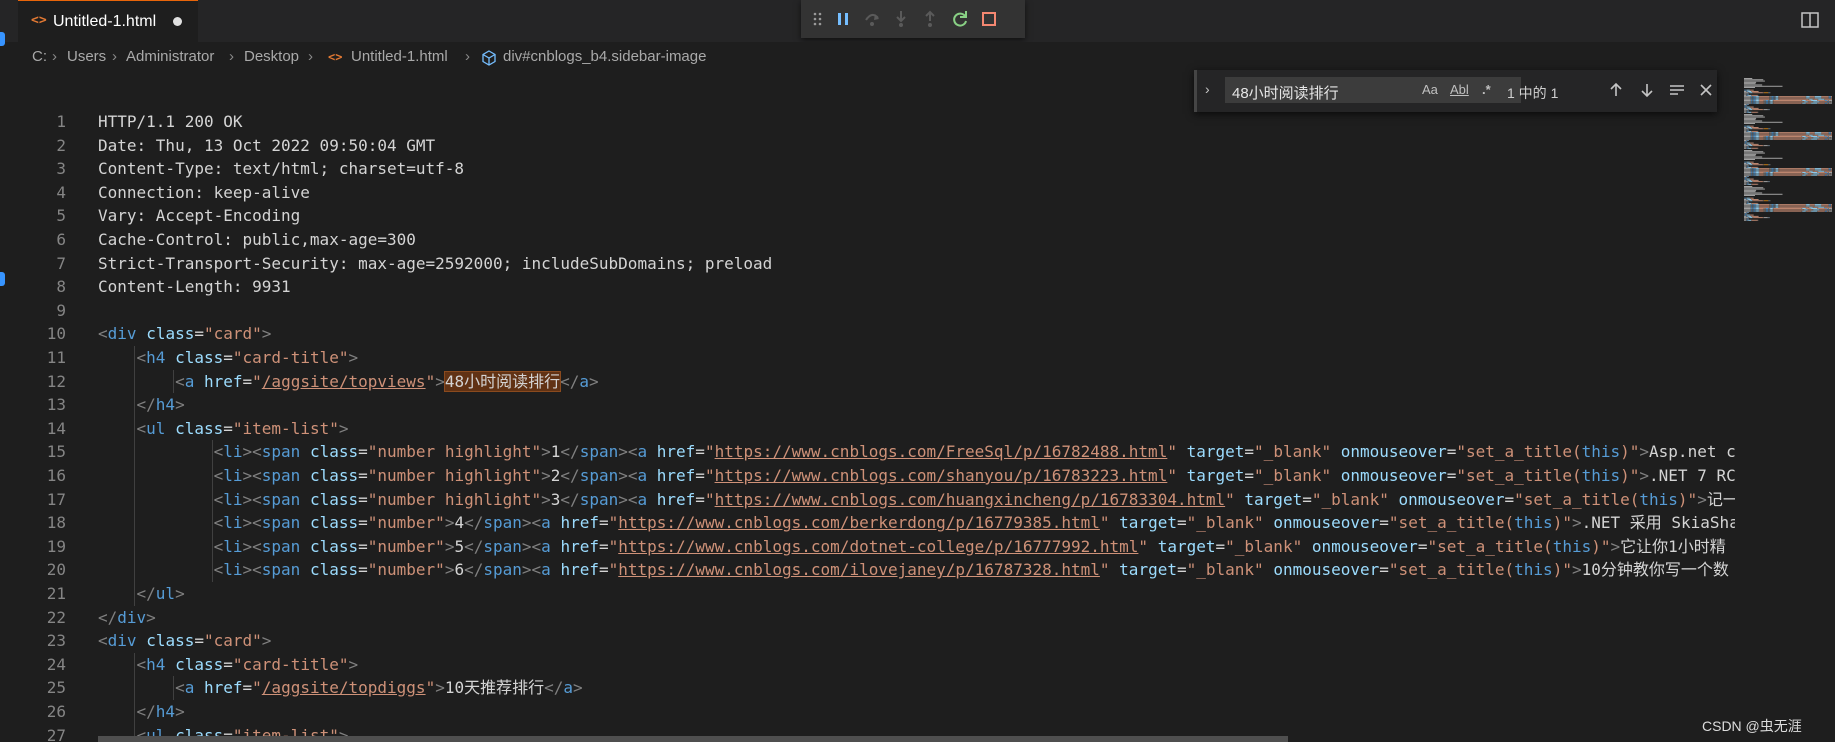 The height and width of the screenshot is (742, 1835). What do you see at coordinates (867, 193) in the screenshot?
I see `code-line: 4 Connection: keep-alive` at bounding box center [867, 193].